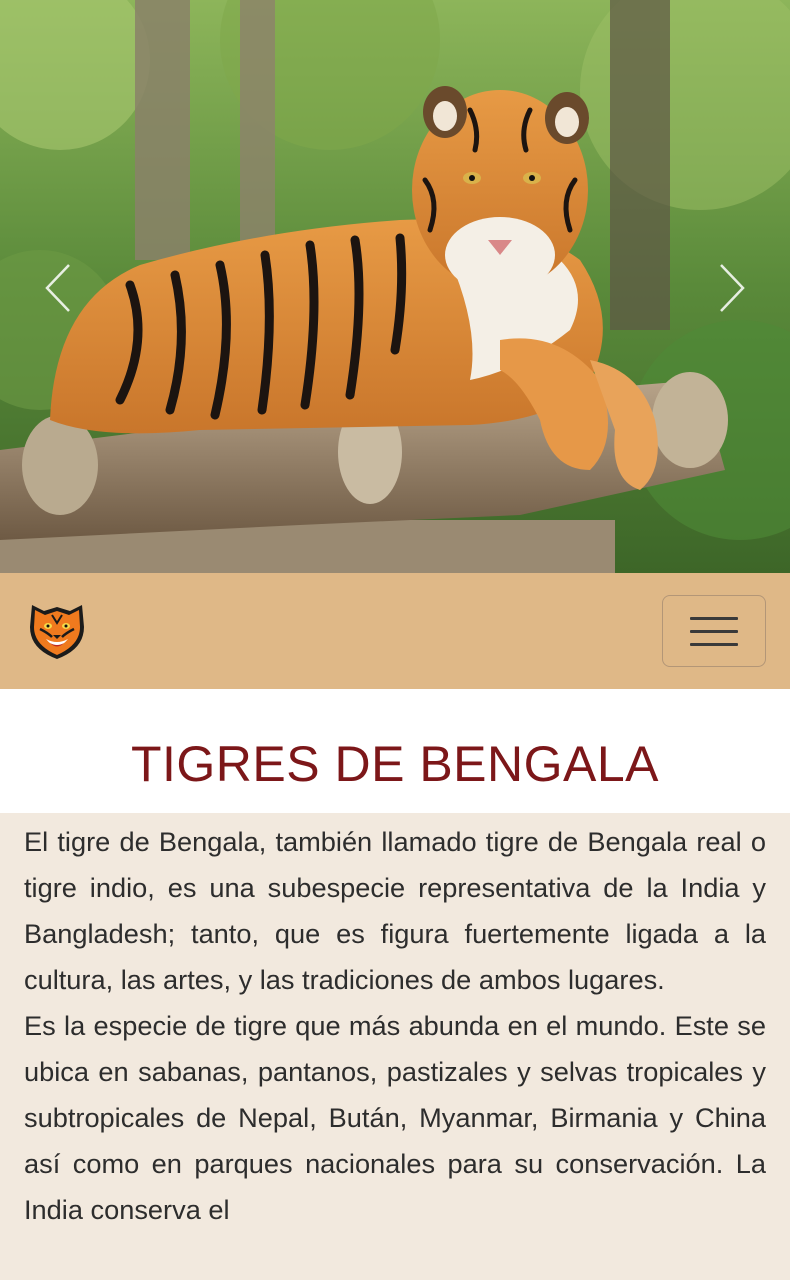 The image size is (790, 1280). I want to click on carousel-next-button, so click(732, 288).